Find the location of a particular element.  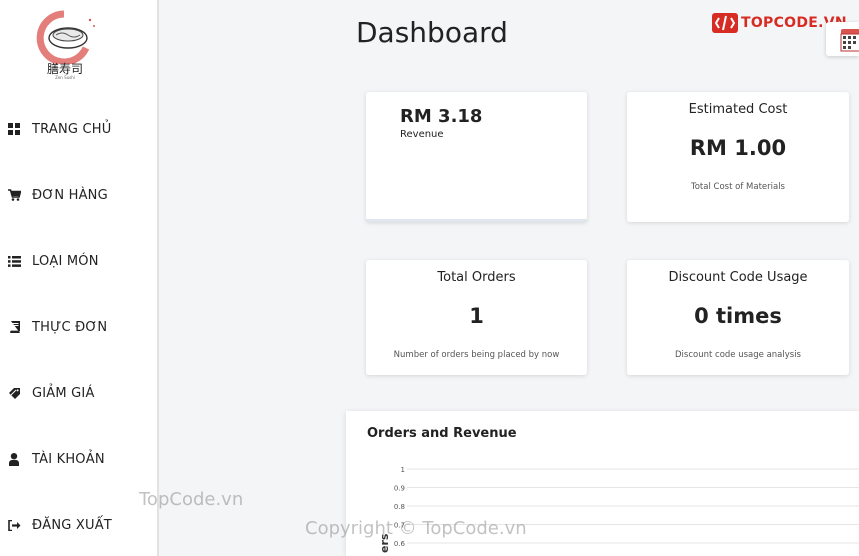

revenue-sparkline-baseline is located at coordinates (476, 220).